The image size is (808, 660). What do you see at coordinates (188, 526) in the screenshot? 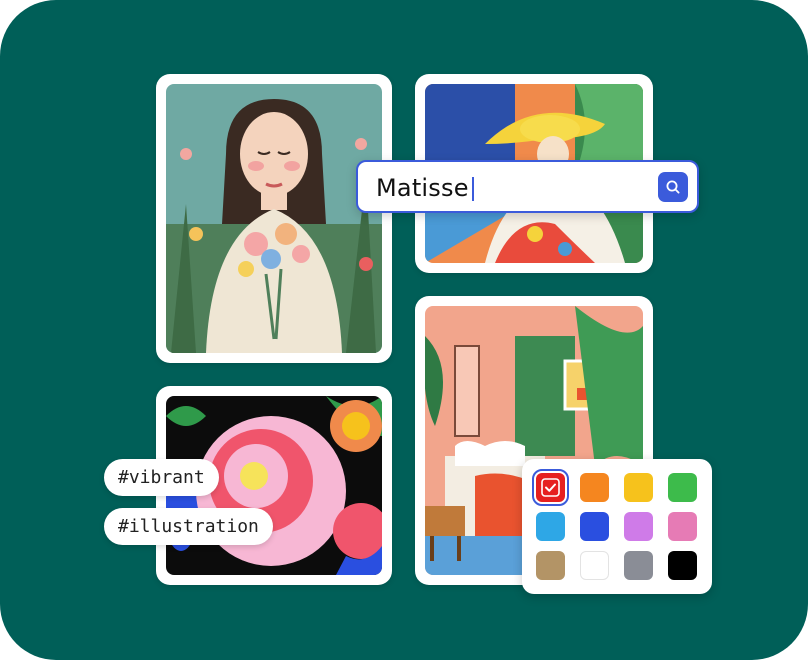
I see `tag-illustration: #illustration` at bounding box center [188, 526].